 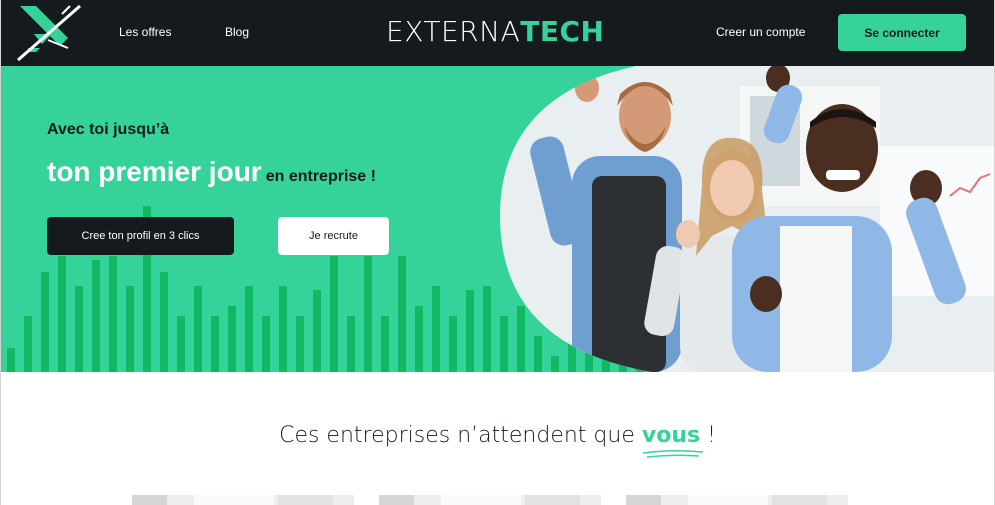 What do you see at coordinates (562, 31) in the screenshot?
I see `brand-suffix: TECH` at bounding box center [562, 31].